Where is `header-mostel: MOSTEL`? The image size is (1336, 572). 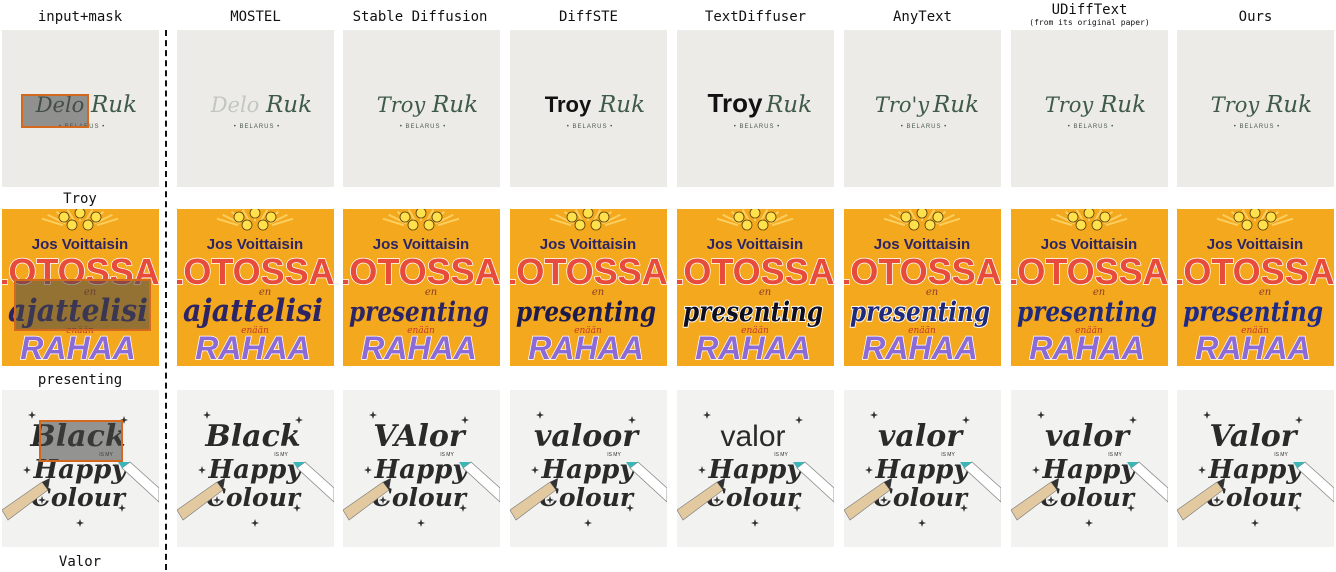 header-mostel: MOSTEL is located at coordinates (255, 17).